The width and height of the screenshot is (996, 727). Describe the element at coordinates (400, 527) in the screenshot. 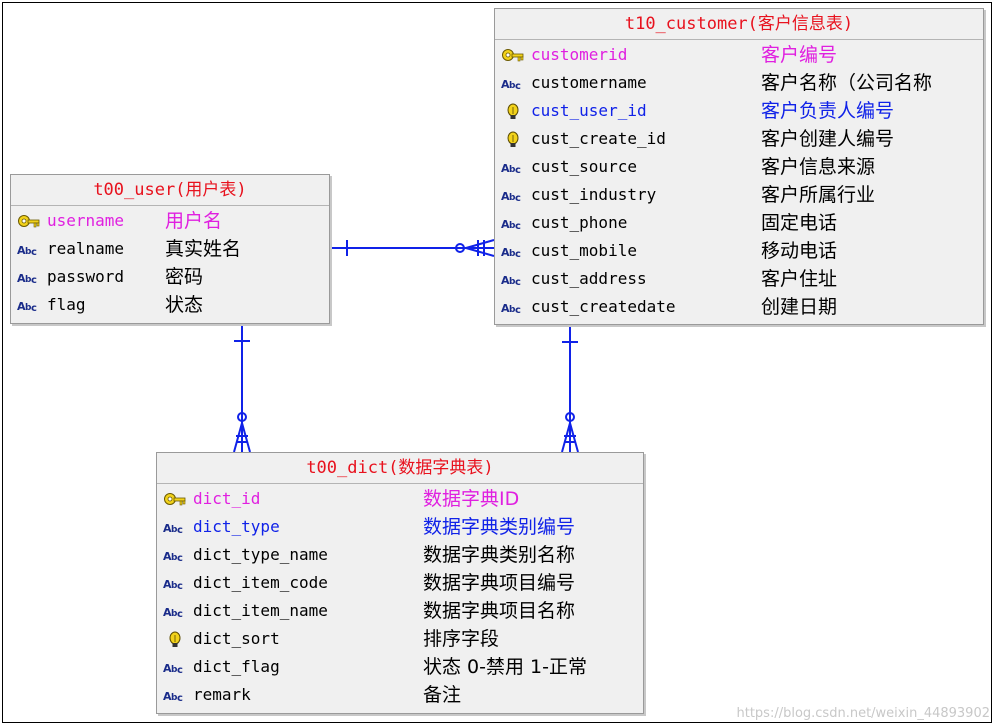

I see `field-row: Ab c dict_type 数据字典类别编号` at that location.